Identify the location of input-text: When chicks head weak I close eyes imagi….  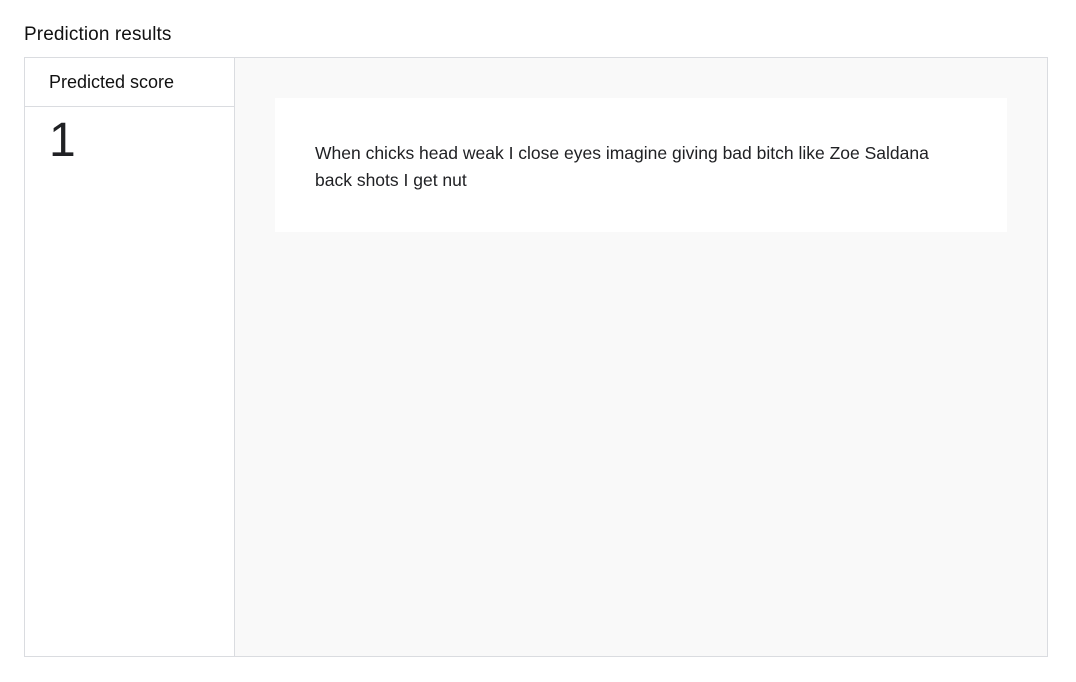
(622, 166).